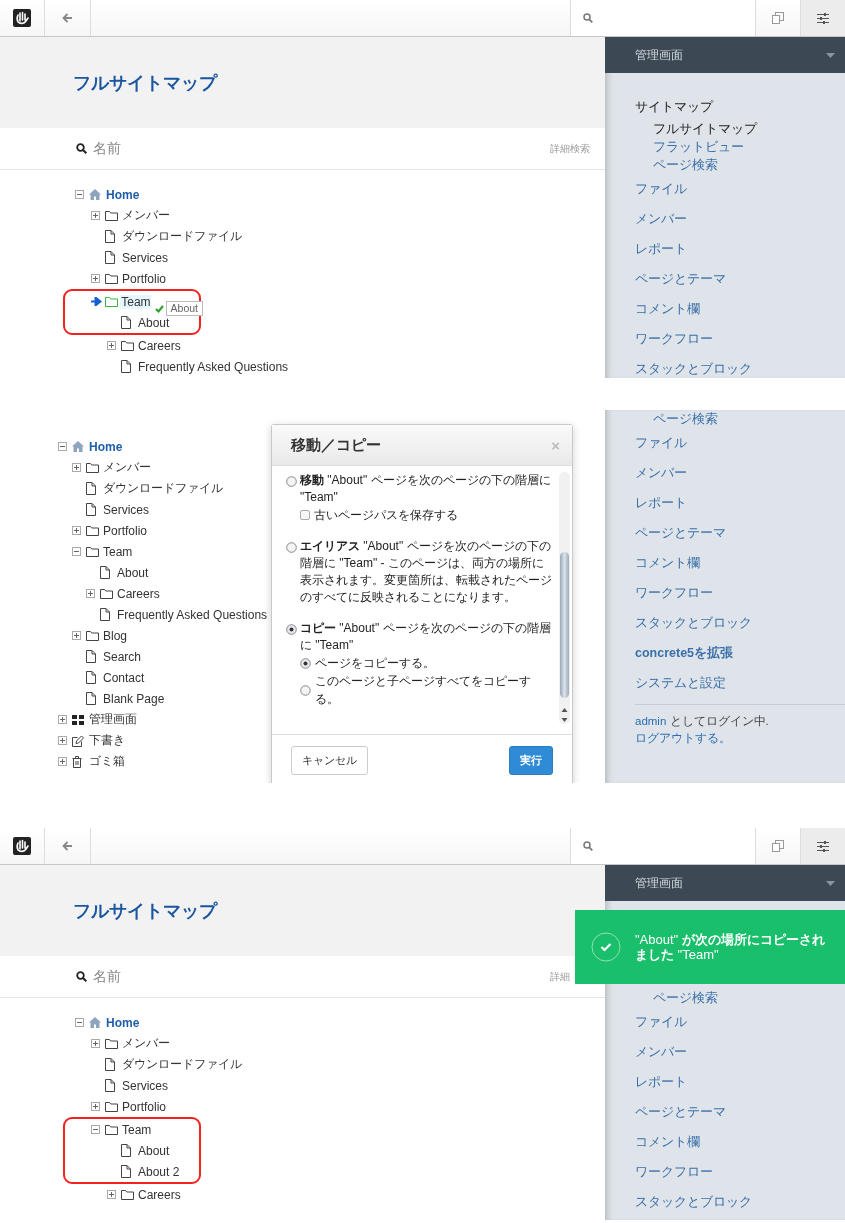  I want to click on tree-item-label: 管理画面, so click(112, 719).